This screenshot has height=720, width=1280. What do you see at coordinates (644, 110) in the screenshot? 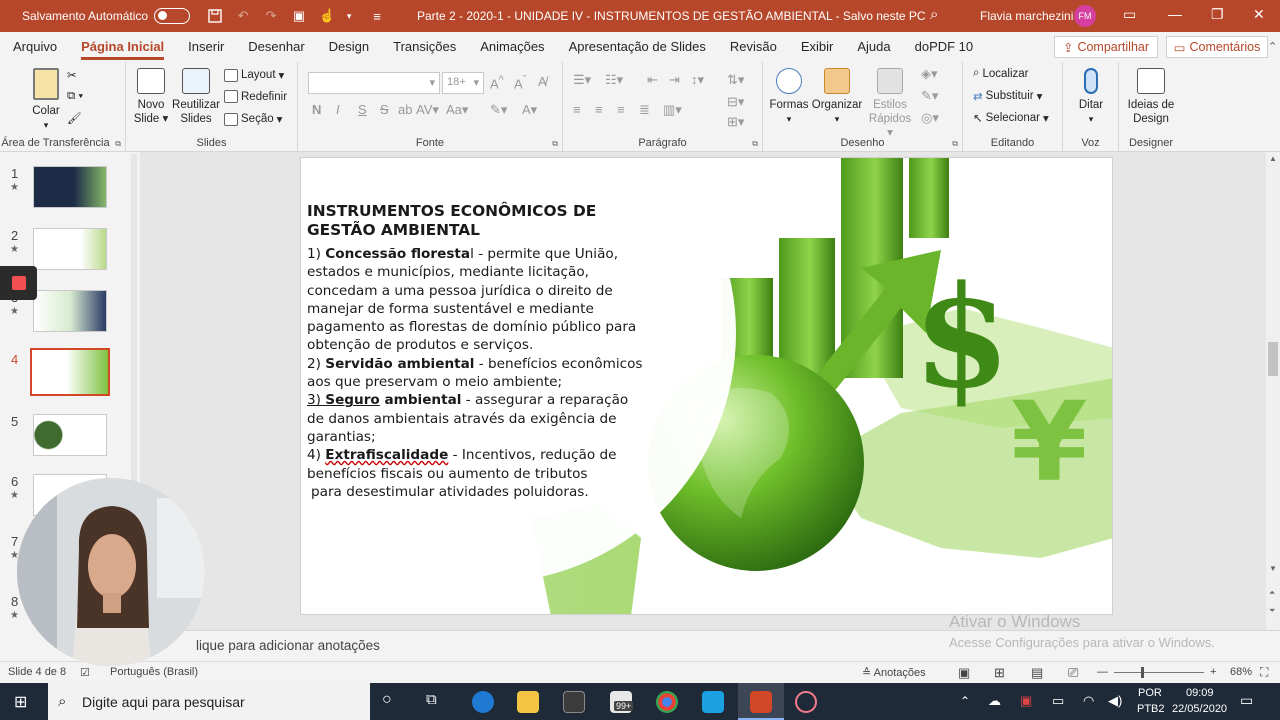
I see `justify-icon: ≣` at bounding box center [644, 110].